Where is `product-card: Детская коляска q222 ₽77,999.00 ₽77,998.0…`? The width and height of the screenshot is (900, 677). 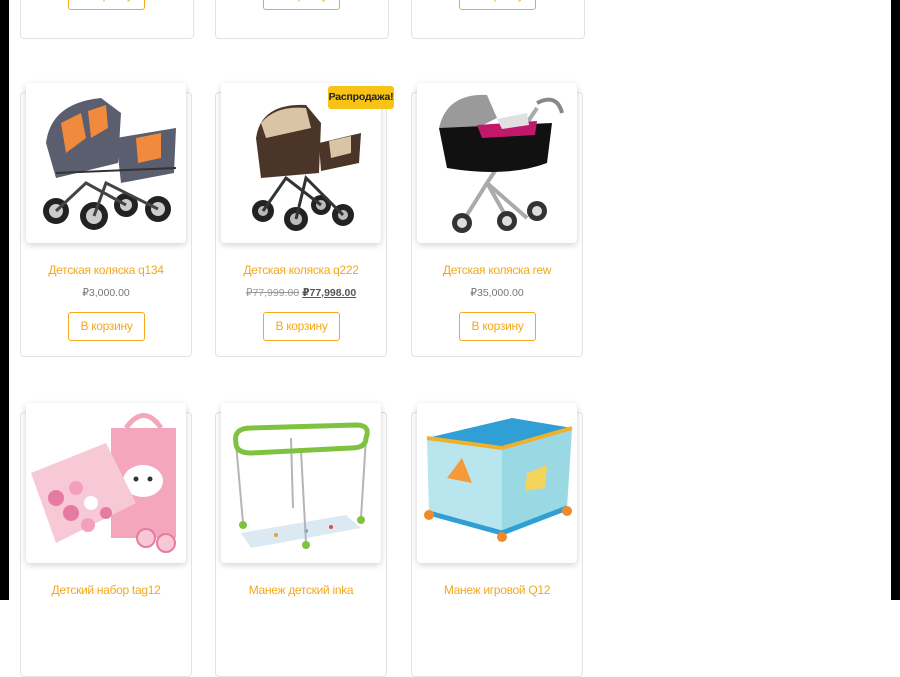
product-card: Детская коляска q222 ₽77,999.00 ₽77,998.0… is located at coordinates (301, 220).